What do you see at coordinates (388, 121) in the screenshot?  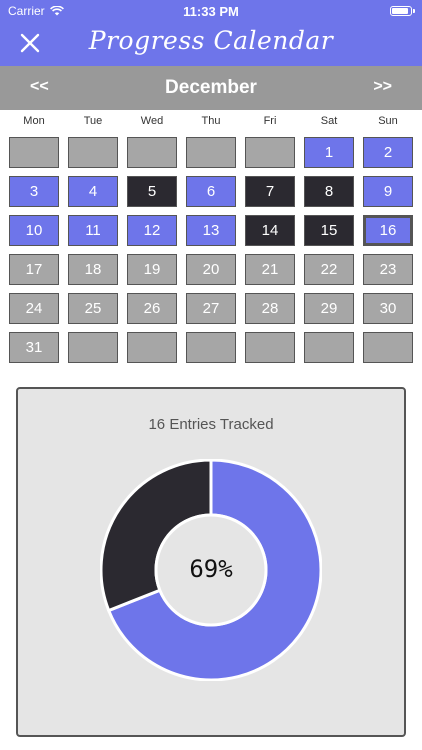 I see `weekday-label: Sun` at bounding box center [388, 121].